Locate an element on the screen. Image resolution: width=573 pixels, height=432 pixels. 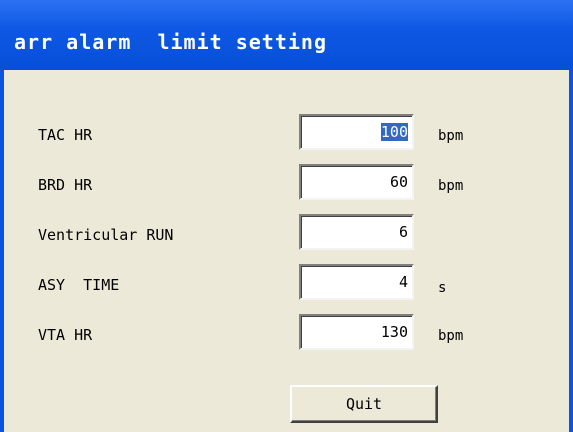
tac-hr-field: 100 is located at coordinates (356, 132).